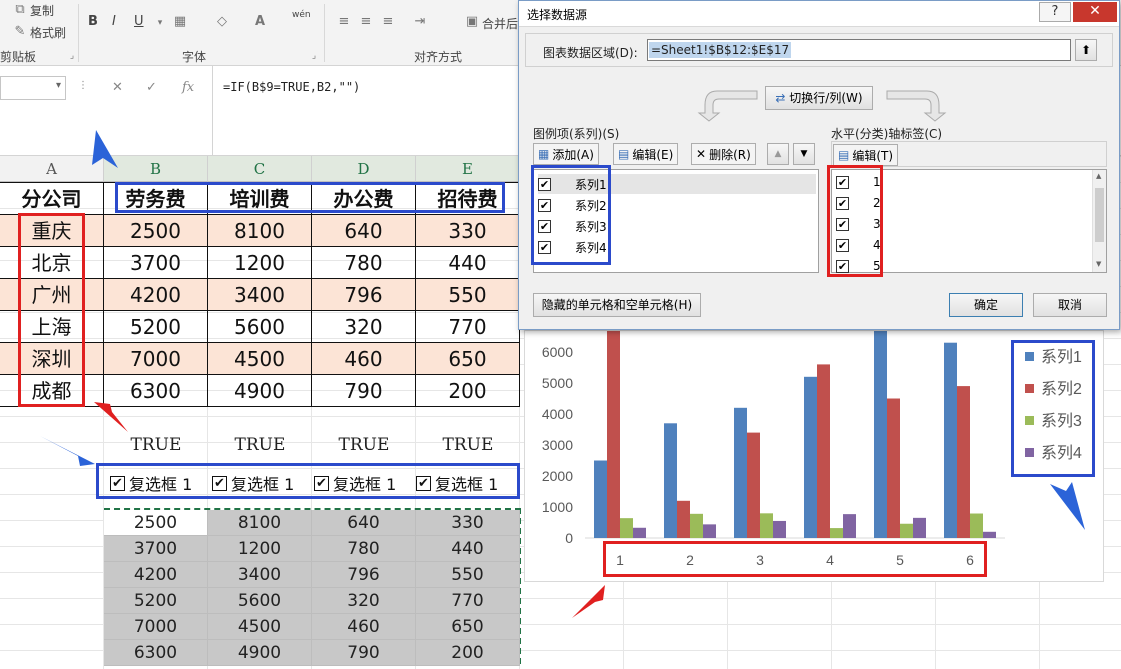 This screenshot has height=669, width=1121. What do you see at coordinates (160, 23) in the screenshot?
I see `chevron-down-icon: ▾` at bounding box center [160, 23].